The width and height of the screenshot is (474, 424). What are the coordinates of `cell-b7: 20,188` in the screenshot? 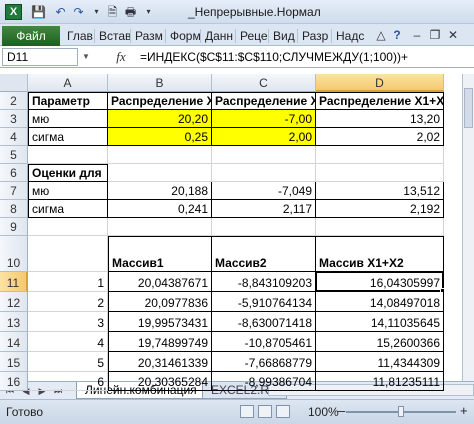 It's located at (160, 191).